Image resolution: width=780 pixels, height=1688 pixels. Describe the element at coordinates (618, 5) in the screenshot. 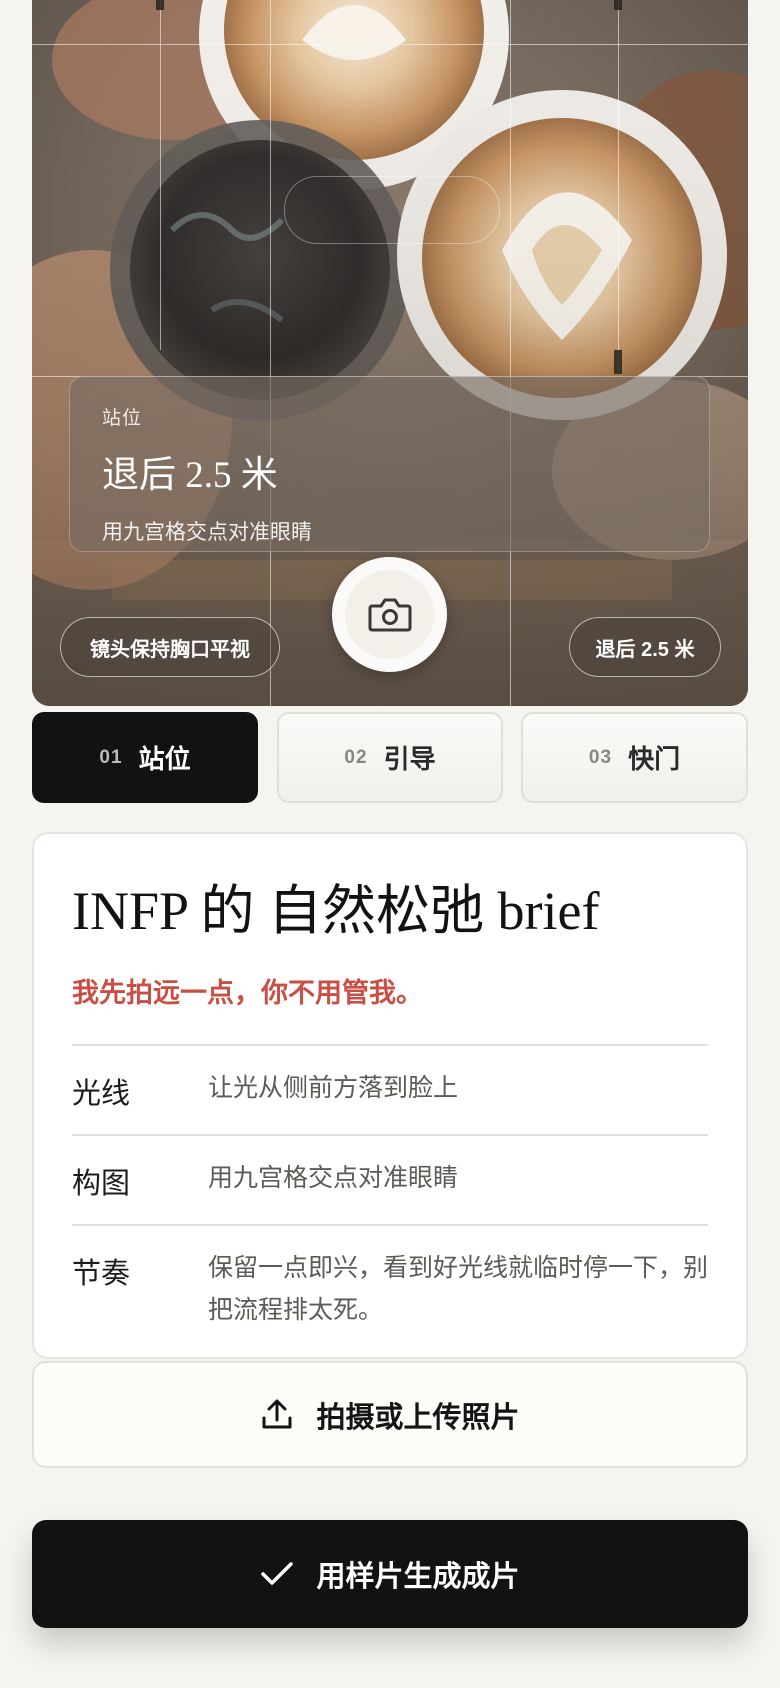

I see `crop-handle-top-right` at that location.